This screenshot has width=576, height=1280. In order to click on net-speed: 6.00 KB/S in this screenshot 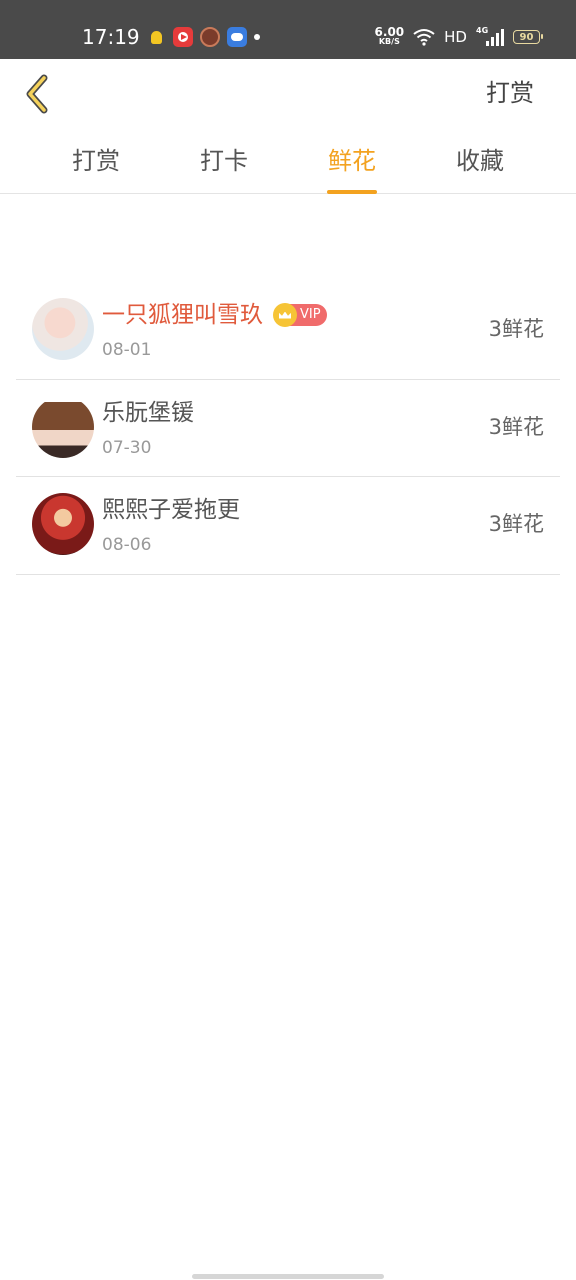, I will do `click(389, 36)`.